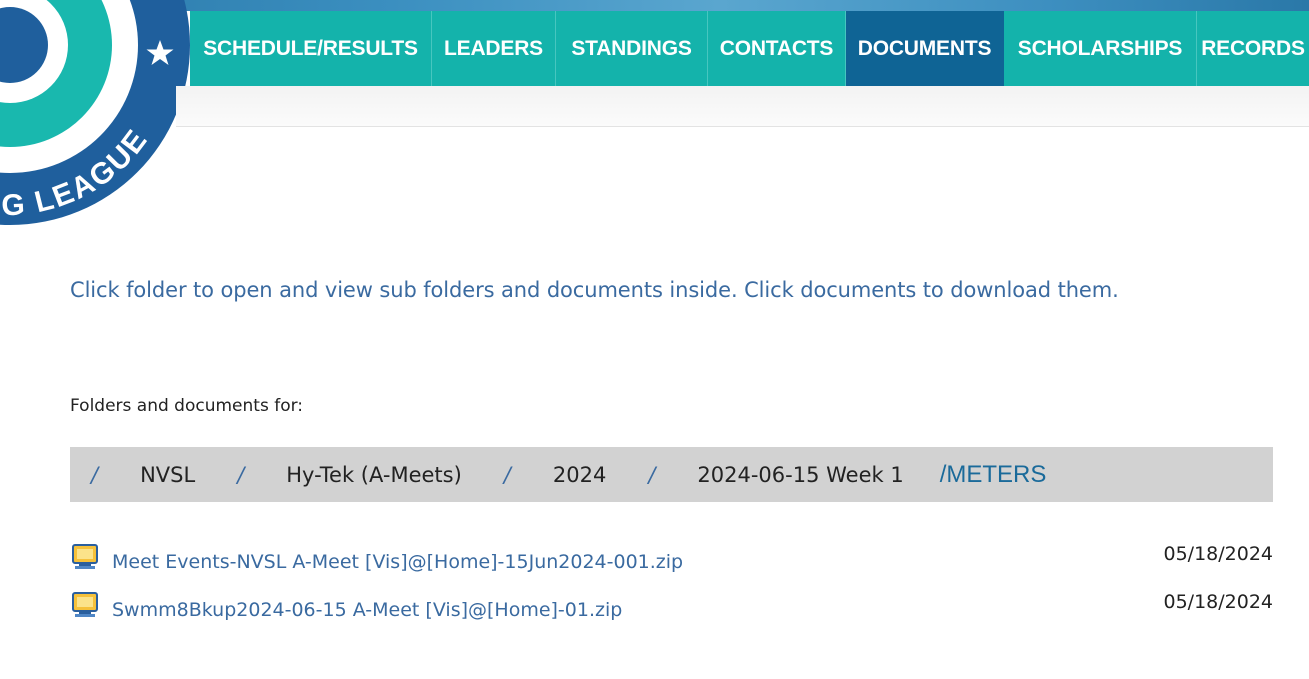 This screenshot has width=1309, height=679. What do you see at coordinates (167, 475) in the screenshot?
I see `breadcrumb-item-nvsl: NVSL` at bounding box center [167, 475].